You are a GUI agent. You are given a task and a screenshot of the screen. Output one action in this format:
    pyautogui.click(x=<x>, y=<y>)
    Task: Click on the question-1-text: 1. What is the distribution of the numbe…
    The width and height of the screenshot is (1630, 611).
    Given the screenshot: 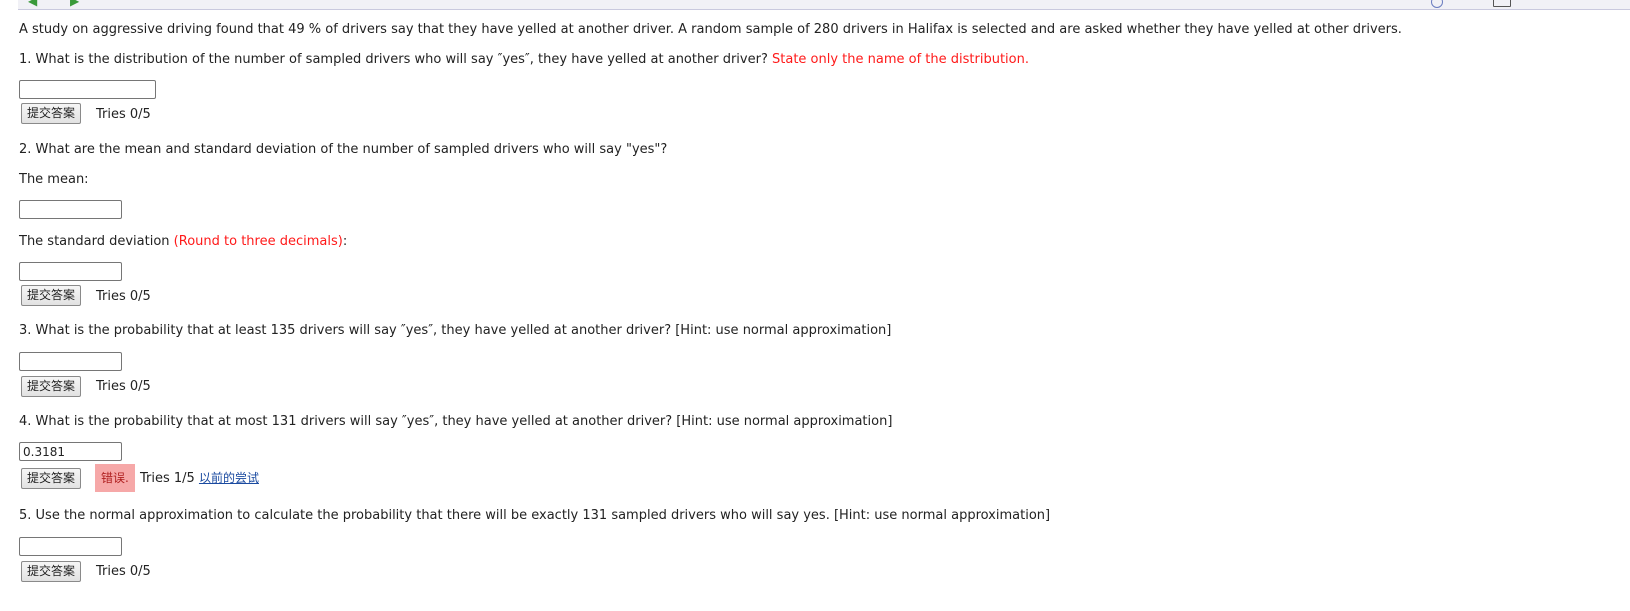 What is the action you would take?
    pyautogui.click(x=393, y=59)
    